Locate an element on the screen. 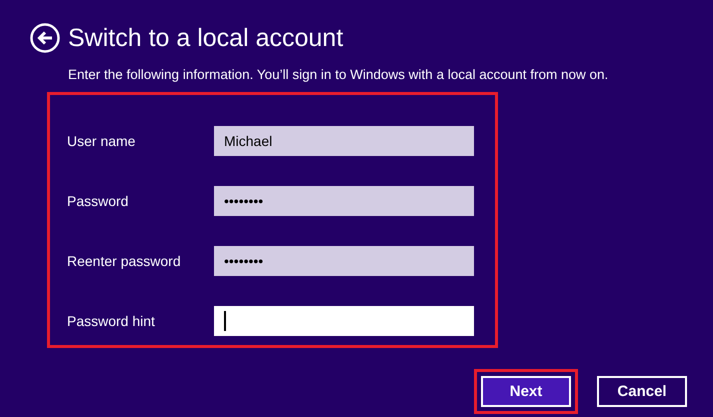  field-label: Password hint is located at coordinates (111, 321).